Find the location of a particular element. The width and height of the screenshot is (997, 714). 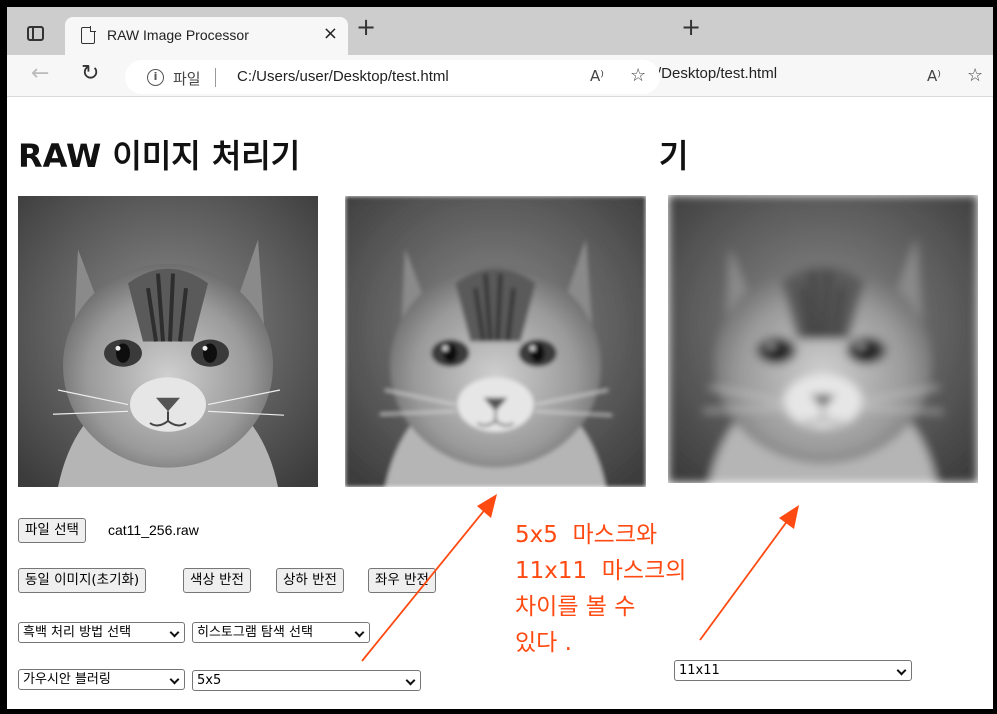

cat-image-5x5 is located at coordinates (495, 341).